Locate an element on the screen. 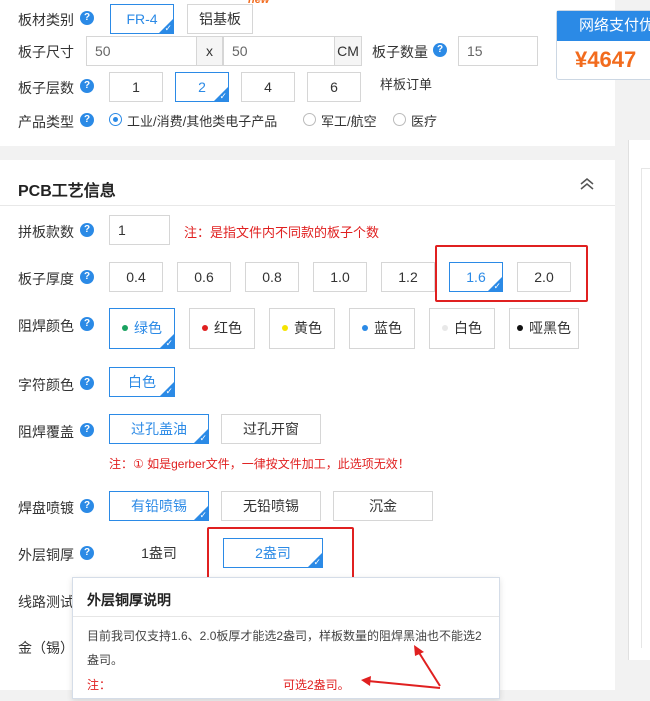 Image resolution: width=650 pixels, height=701 pixels. arrow-left-icon is located at coordinates (401, 682).